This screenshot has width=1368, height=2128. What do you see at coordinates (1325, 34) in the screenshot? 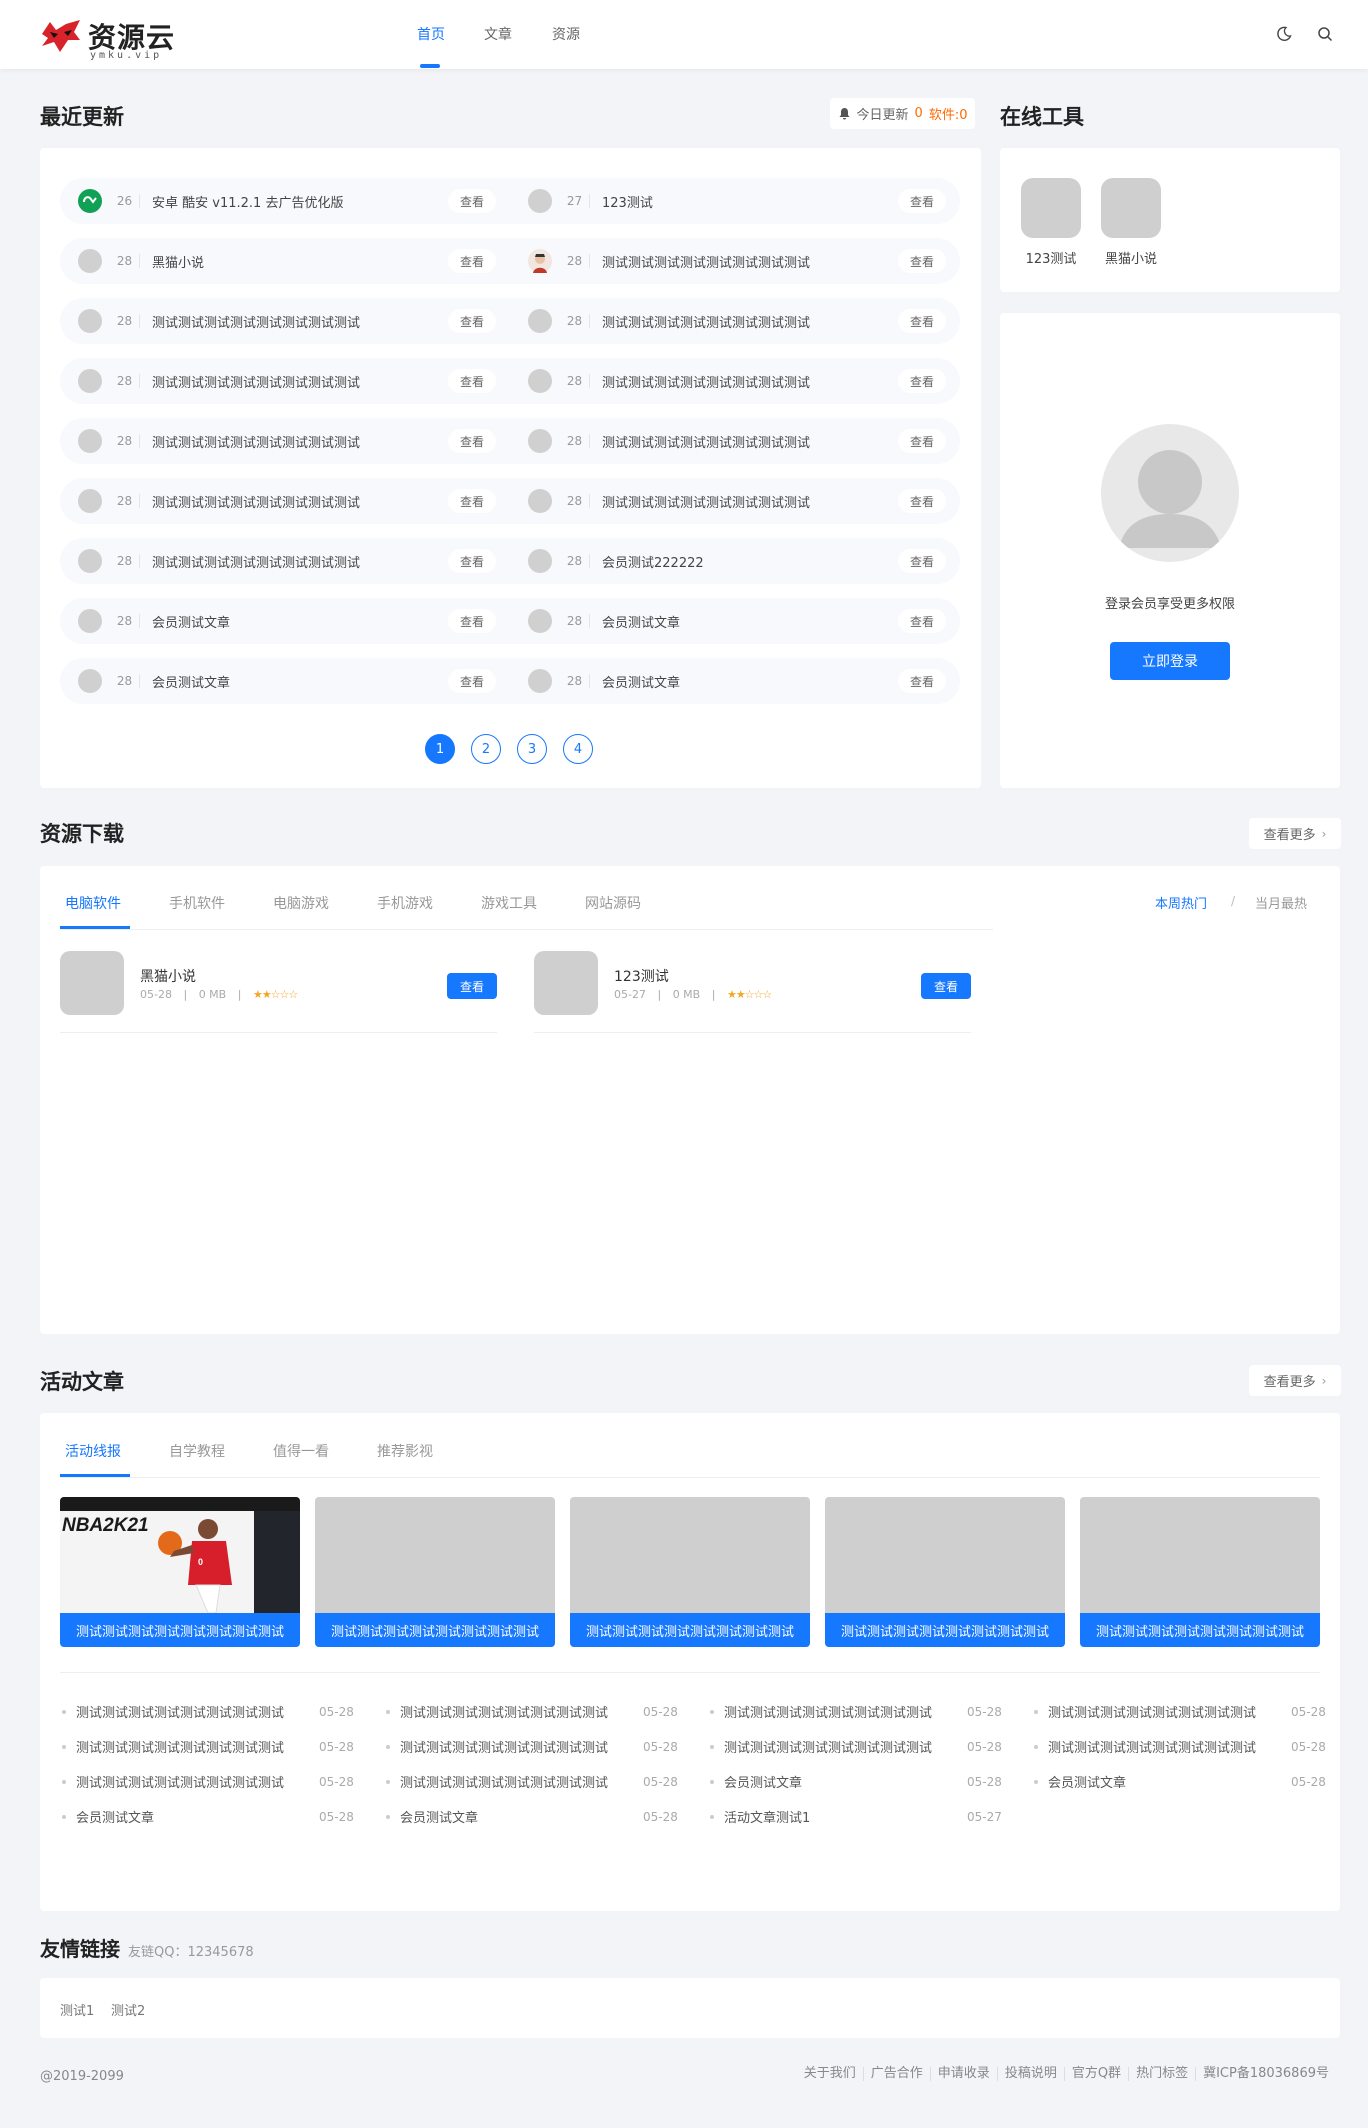
I see `search-button` at bounding box center [1325, 34].